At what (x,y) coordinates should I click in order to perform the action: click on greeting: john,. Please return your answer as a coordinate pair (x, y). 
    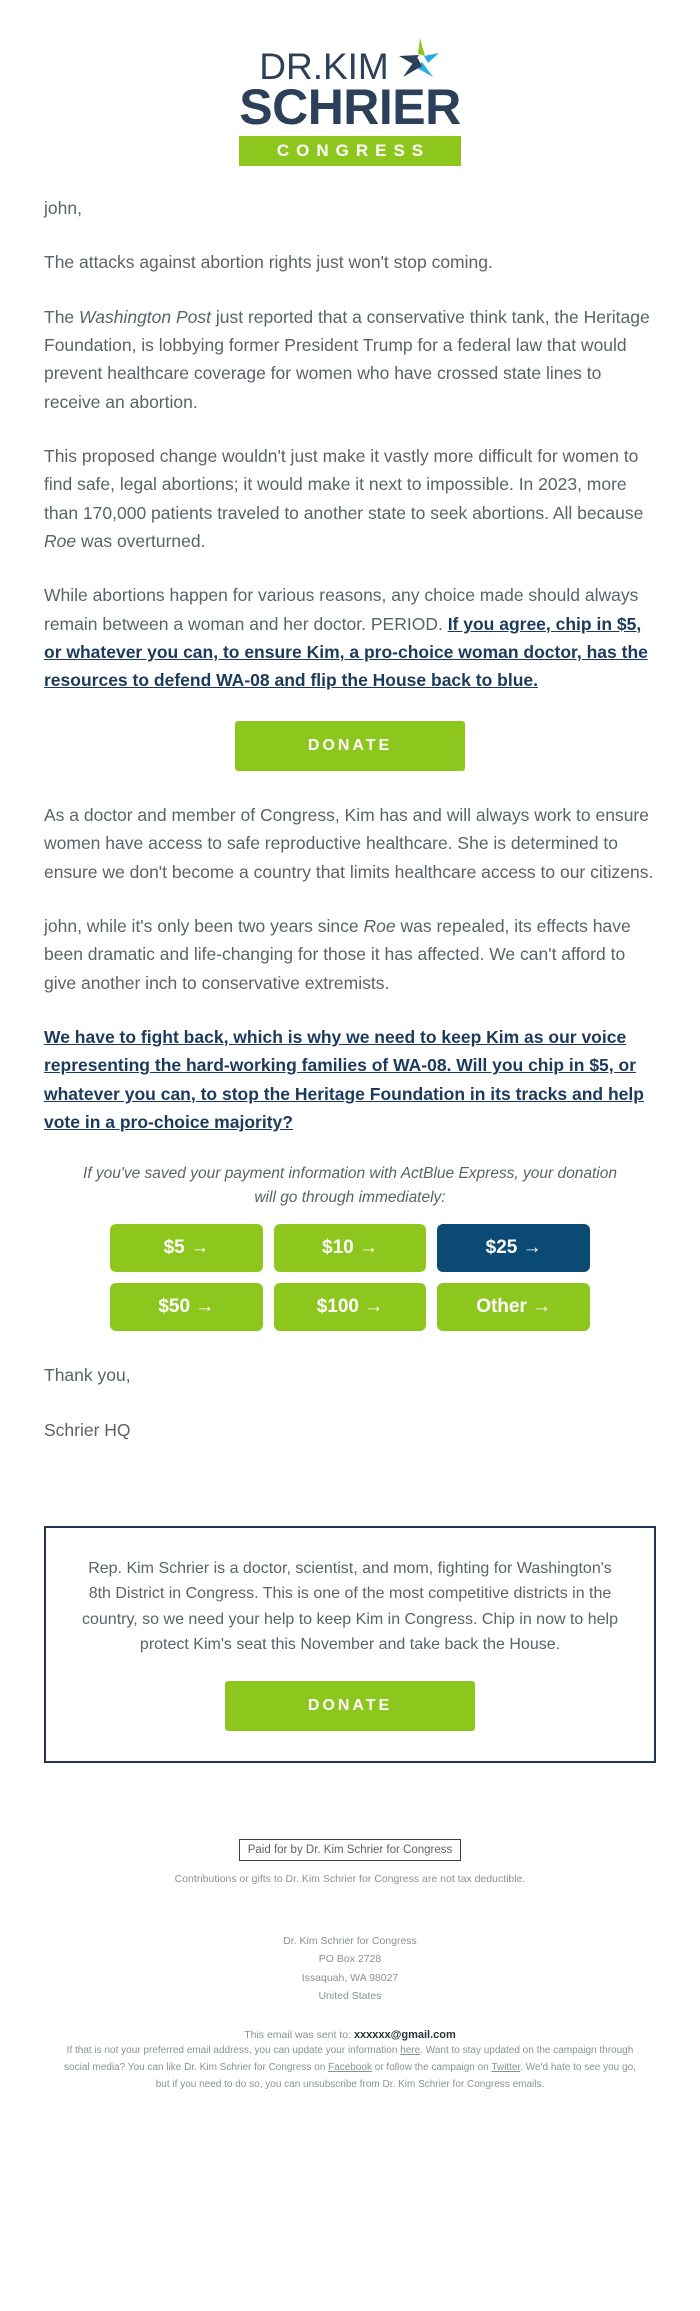
    Looking at the image, I should click on (63, 208).